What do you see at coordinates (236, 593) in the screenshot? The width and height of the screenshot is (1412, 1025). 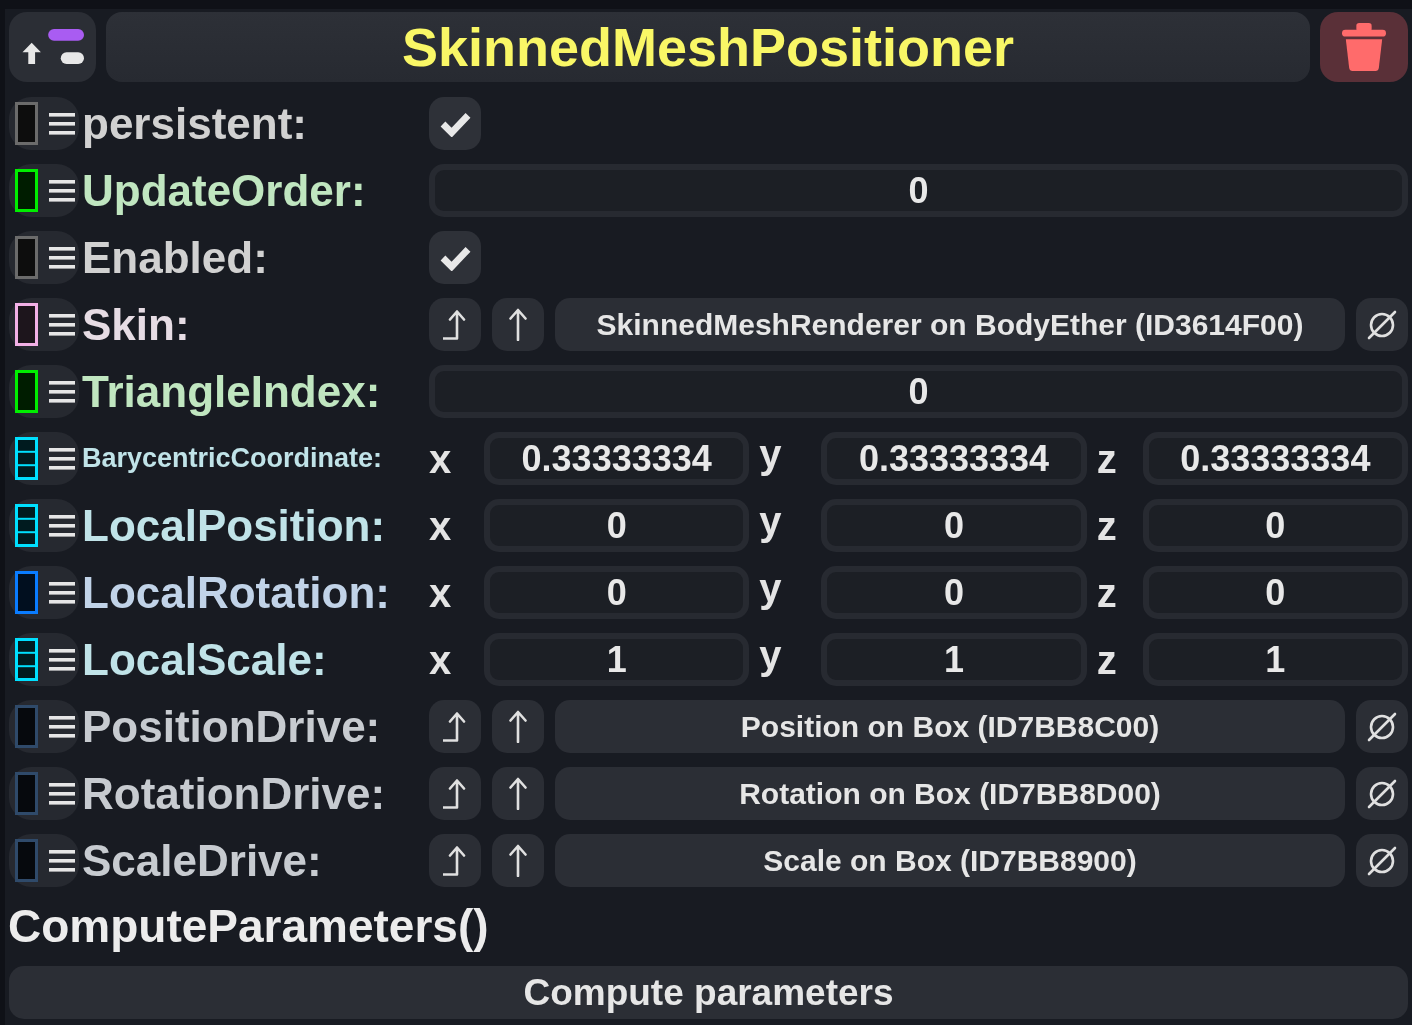 I see `field-label: LocalRotation:` at bounding box center [236, 593].